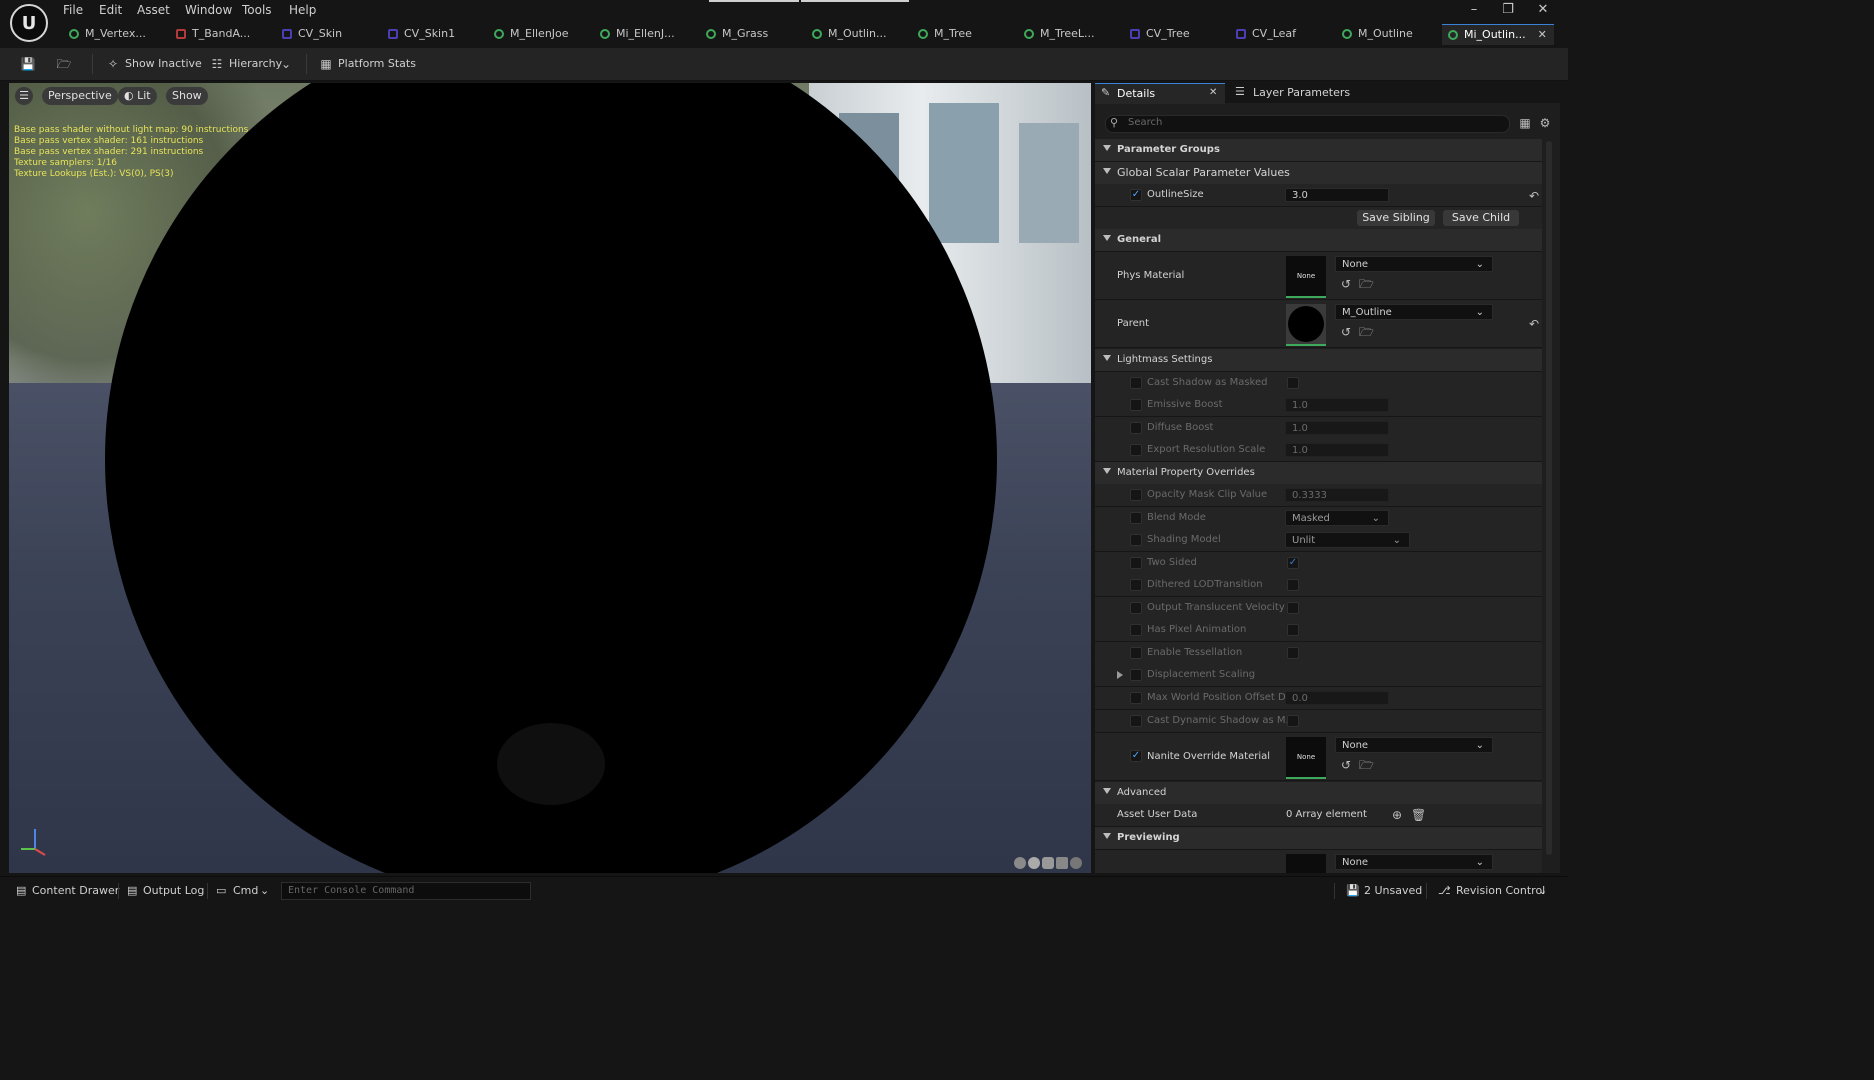  Describe the element at coordinates (421, 34) in the screenshot. I see `tab-cv-skin1: CV_Skin1` at that location.